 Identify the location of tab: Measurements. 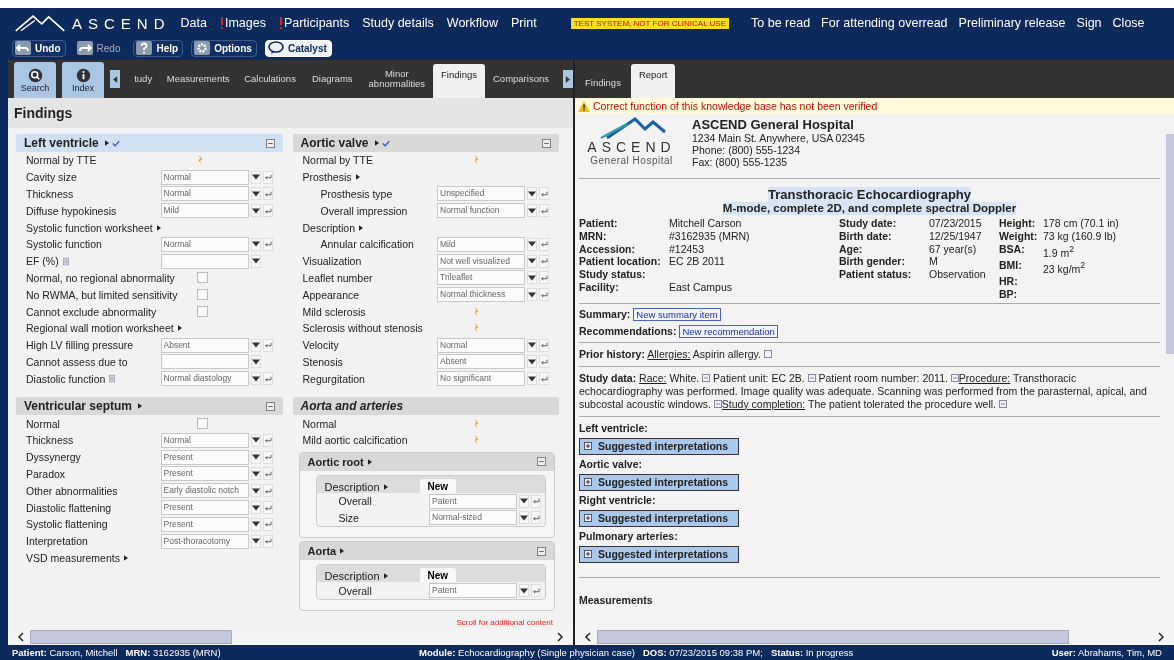
(198, 79).